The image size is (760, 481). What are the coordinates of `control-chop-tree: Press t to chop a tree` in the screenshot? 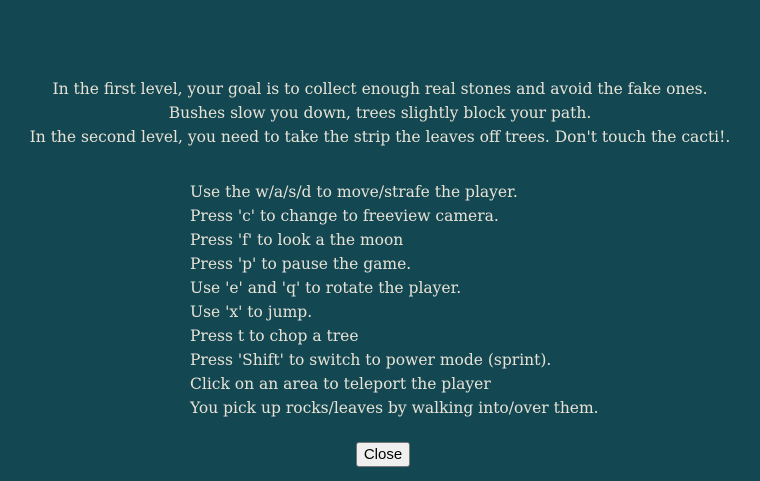 It's located at (274, 336).